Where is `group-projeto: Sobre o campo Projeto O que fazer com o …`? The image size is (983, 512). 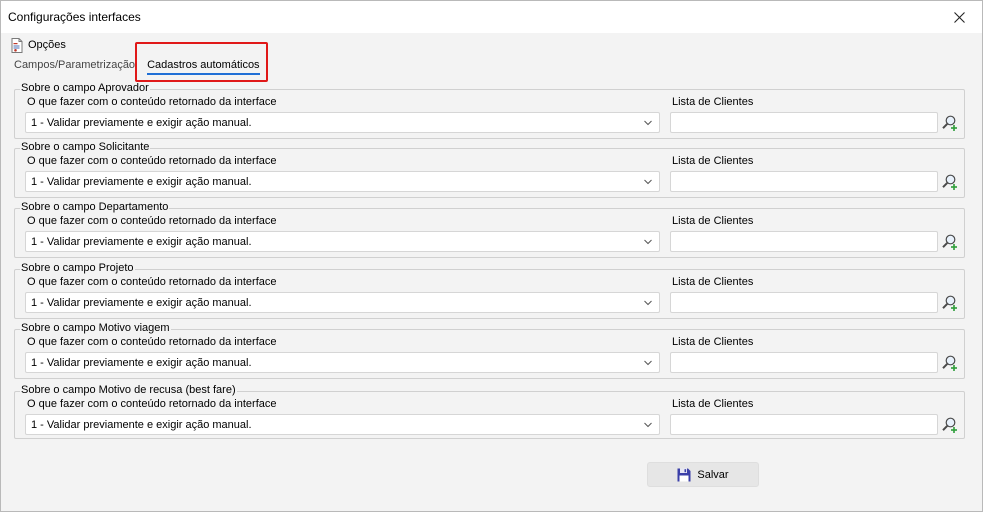
group-projeto: Sobre o campo Projeto O que fazer com o … is located at coordinates (489, 290).